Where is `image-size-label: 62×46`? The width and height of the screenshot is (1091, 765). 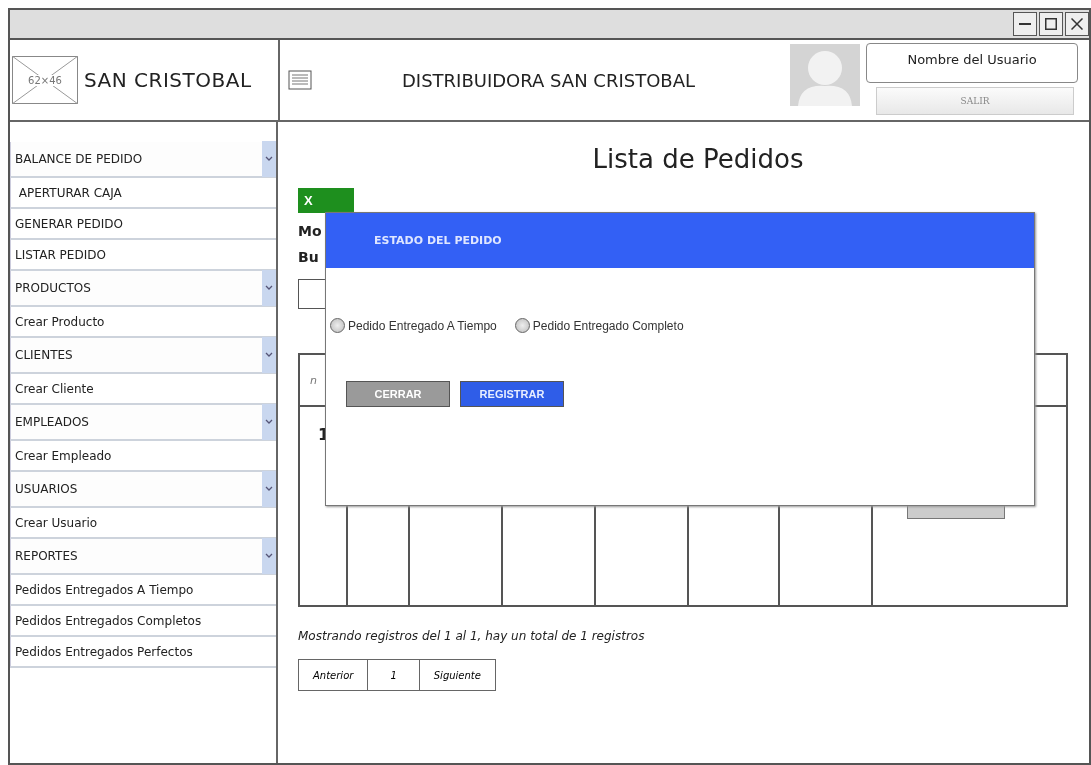
image-size-label: 62×46 is located at coordinates (45, 80).